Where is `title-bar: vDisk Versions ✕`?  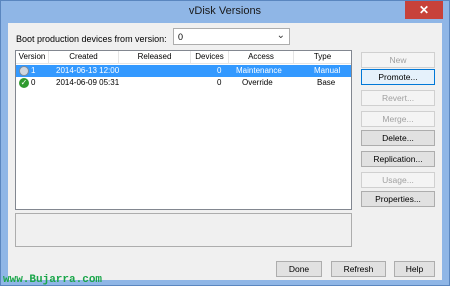
title-bar: vDisk Versions ✕ is located at coordinates (225, 12).